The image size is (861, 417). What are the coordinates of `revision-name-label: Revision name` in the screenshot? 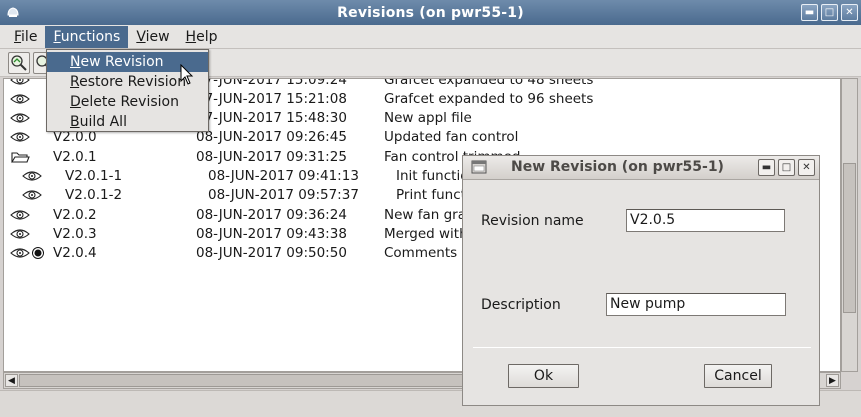 It's located at (532, 221).